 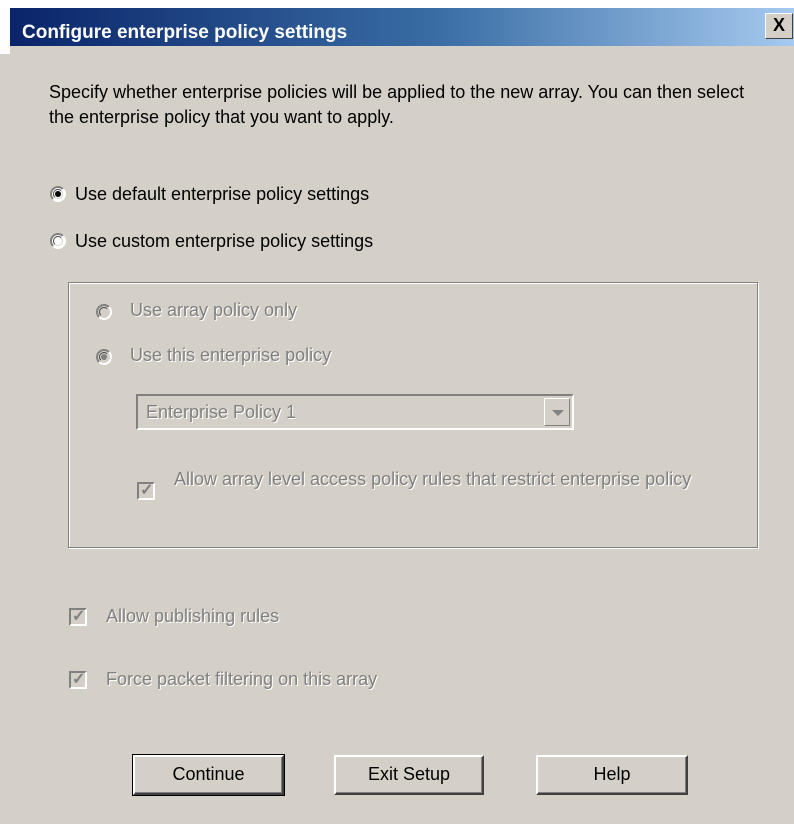 I want to click on window-title: Configure enterprise policy settings, so click(x=185, y=32).